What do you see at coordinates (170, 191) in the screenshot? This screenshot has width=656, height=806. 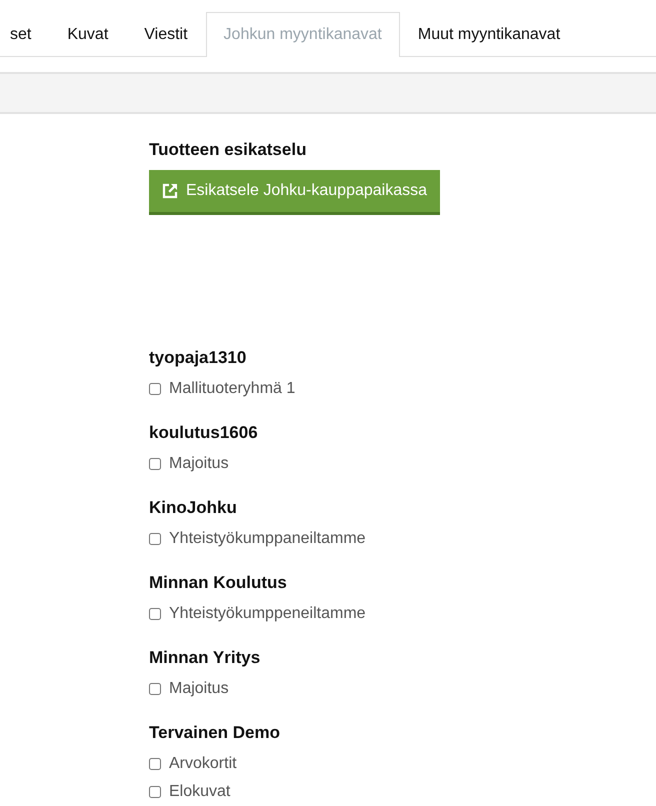 I see `external-link-icon` at bounding box center [170, 191].